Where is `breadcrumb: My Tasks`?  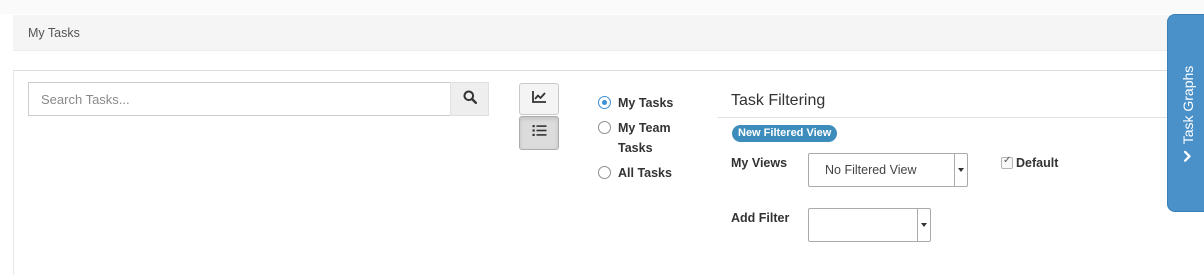 breadcrumb: My Tasks is located at coordinates (608, 33).